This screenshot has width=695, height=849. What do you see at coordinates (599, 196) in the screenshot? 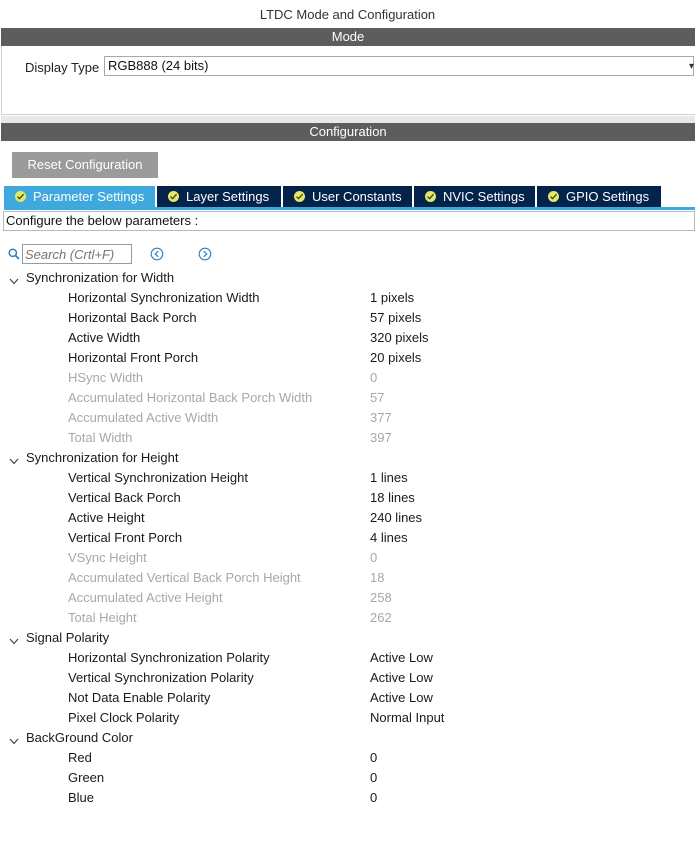
I see `tab-gpio-settings: GPIO Settings` at bounding box center [599, 196].